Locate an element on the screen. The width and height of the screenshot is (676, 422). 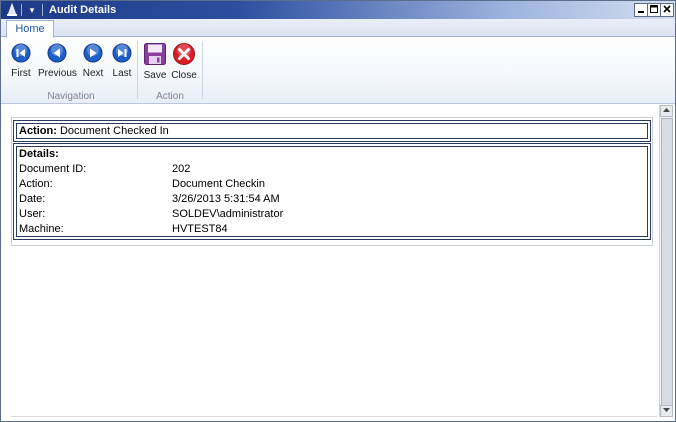
scroll-thumb is located at coordinates (667, 262).